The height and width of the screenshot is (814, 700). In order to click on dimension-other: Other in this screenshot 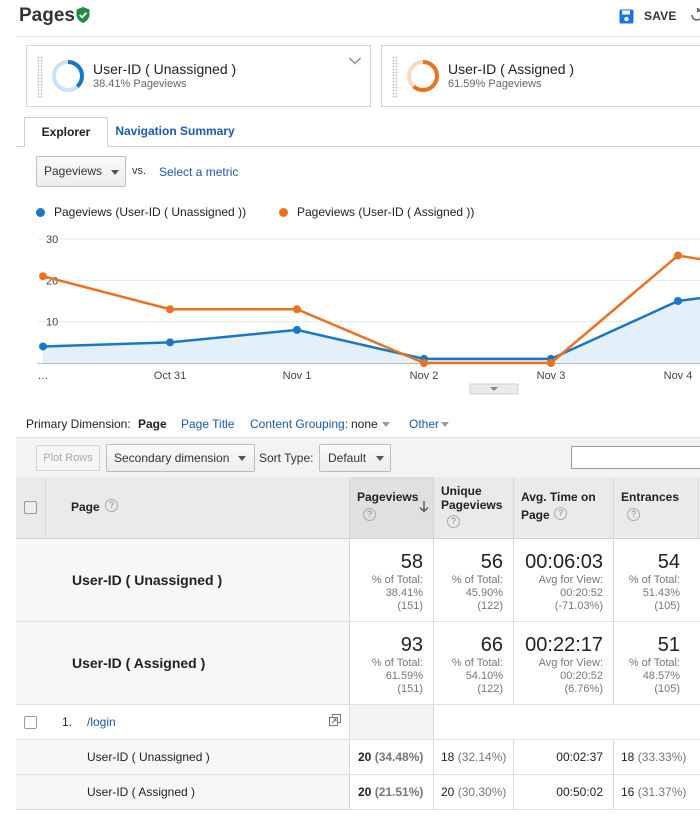, I will do `click(424, 424)`.